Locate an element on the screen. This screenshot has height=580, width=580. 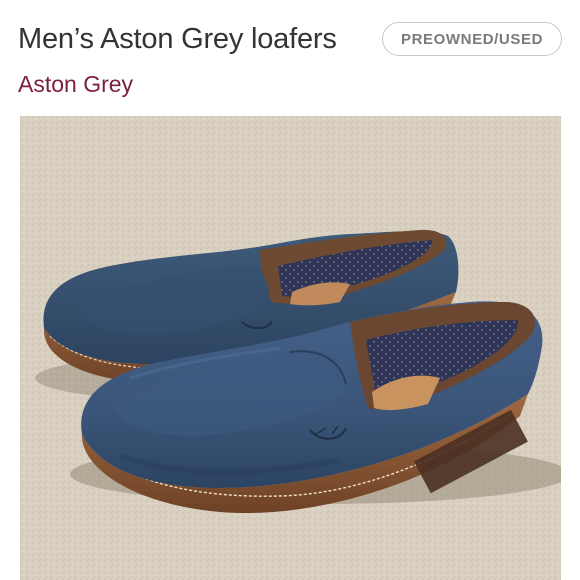
listing-title: Men’s Aston Grey loafers is located at coordinates (177, 39).